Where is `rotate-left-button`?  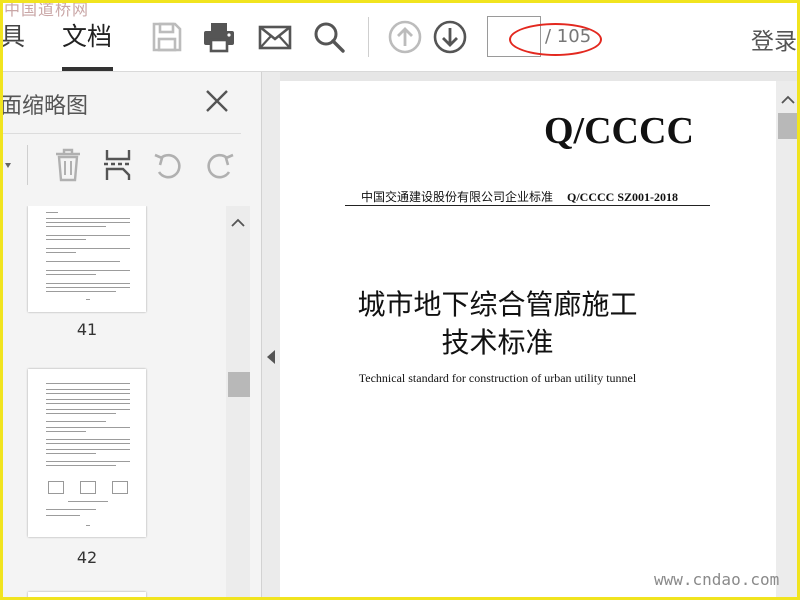
rotate-left-button is located at coordinates (168, 165).